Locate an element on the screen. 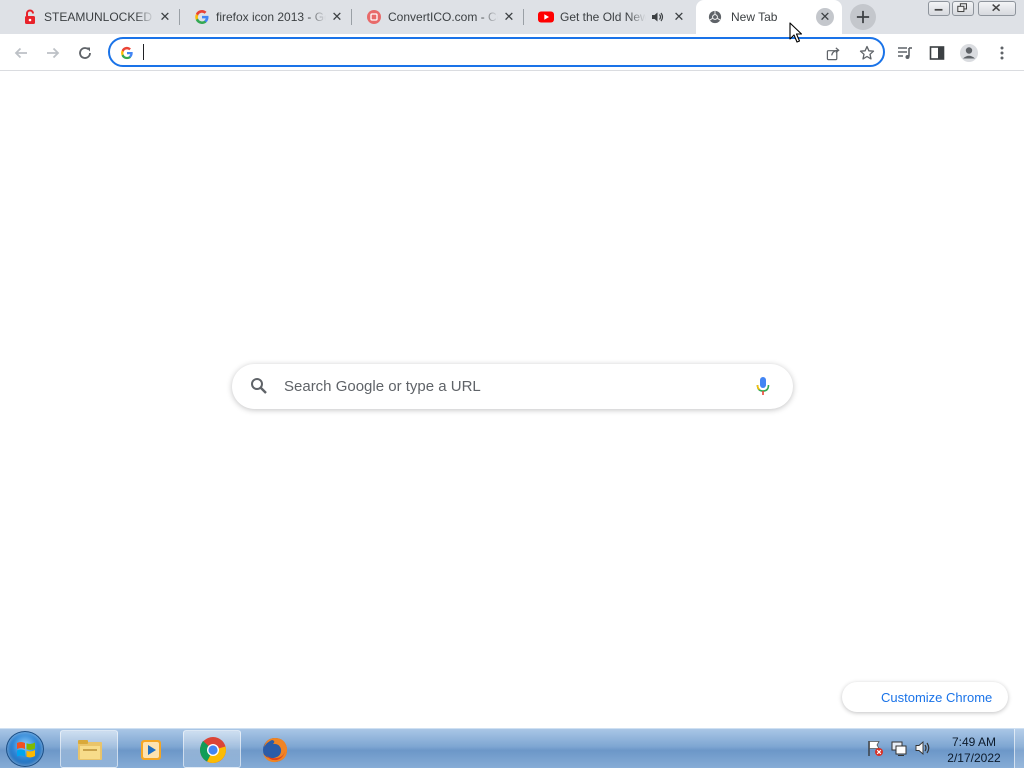 The image size is (1024, 769). media-player-icon is located at coordinates (151, 750).